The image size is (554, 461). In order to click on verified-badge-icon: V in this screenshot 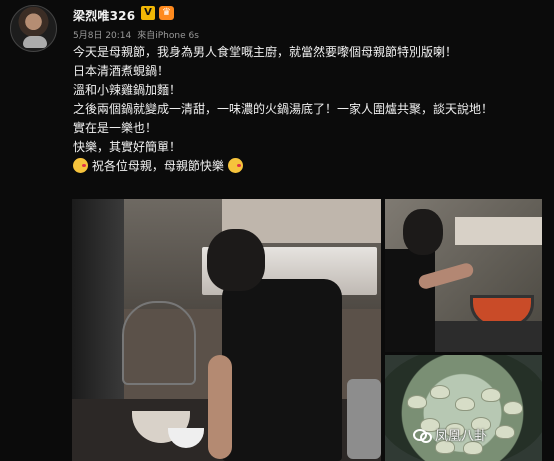, I will do `click(148, 13)`.